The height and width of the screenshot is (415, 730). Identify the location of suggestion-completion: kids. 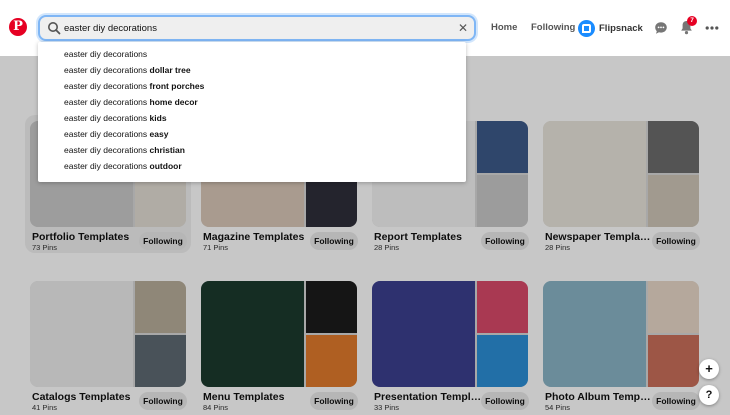
(157, 118).